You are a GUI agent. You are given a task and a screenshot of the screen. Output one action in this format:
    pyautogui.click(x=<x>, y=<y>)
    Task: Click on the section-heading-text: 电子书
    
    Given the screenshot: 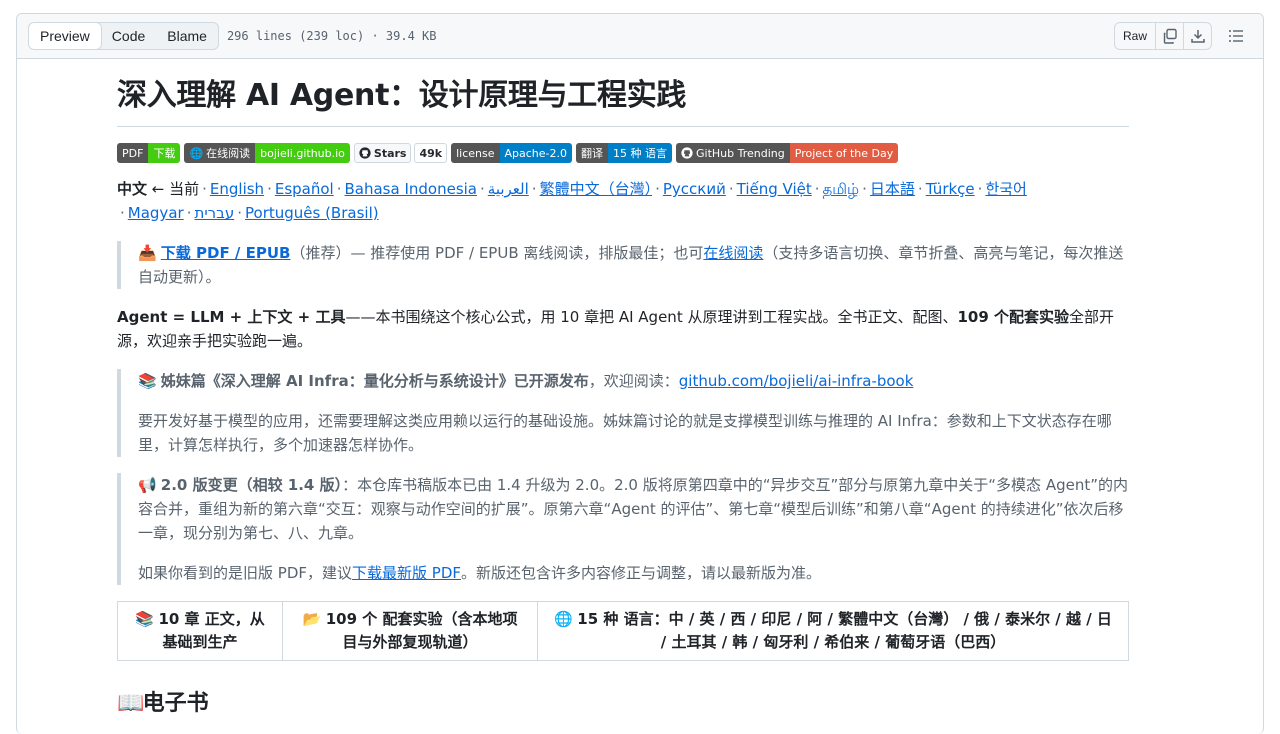 What is the action you would take?
    pyautogui.click(x=175, y=703)
    